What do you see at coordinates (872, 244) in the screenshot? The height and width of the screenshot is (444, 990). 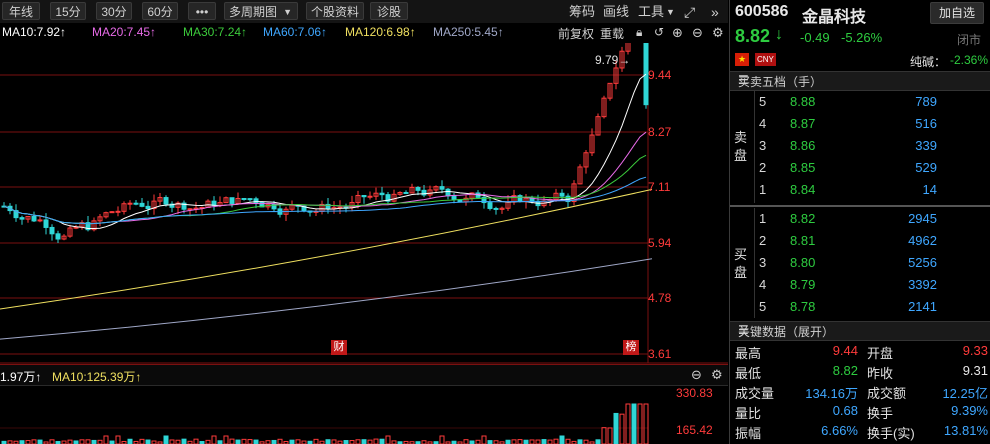 I see `bid-row: 2 8.81 4962` at bounding box center [872, 244].